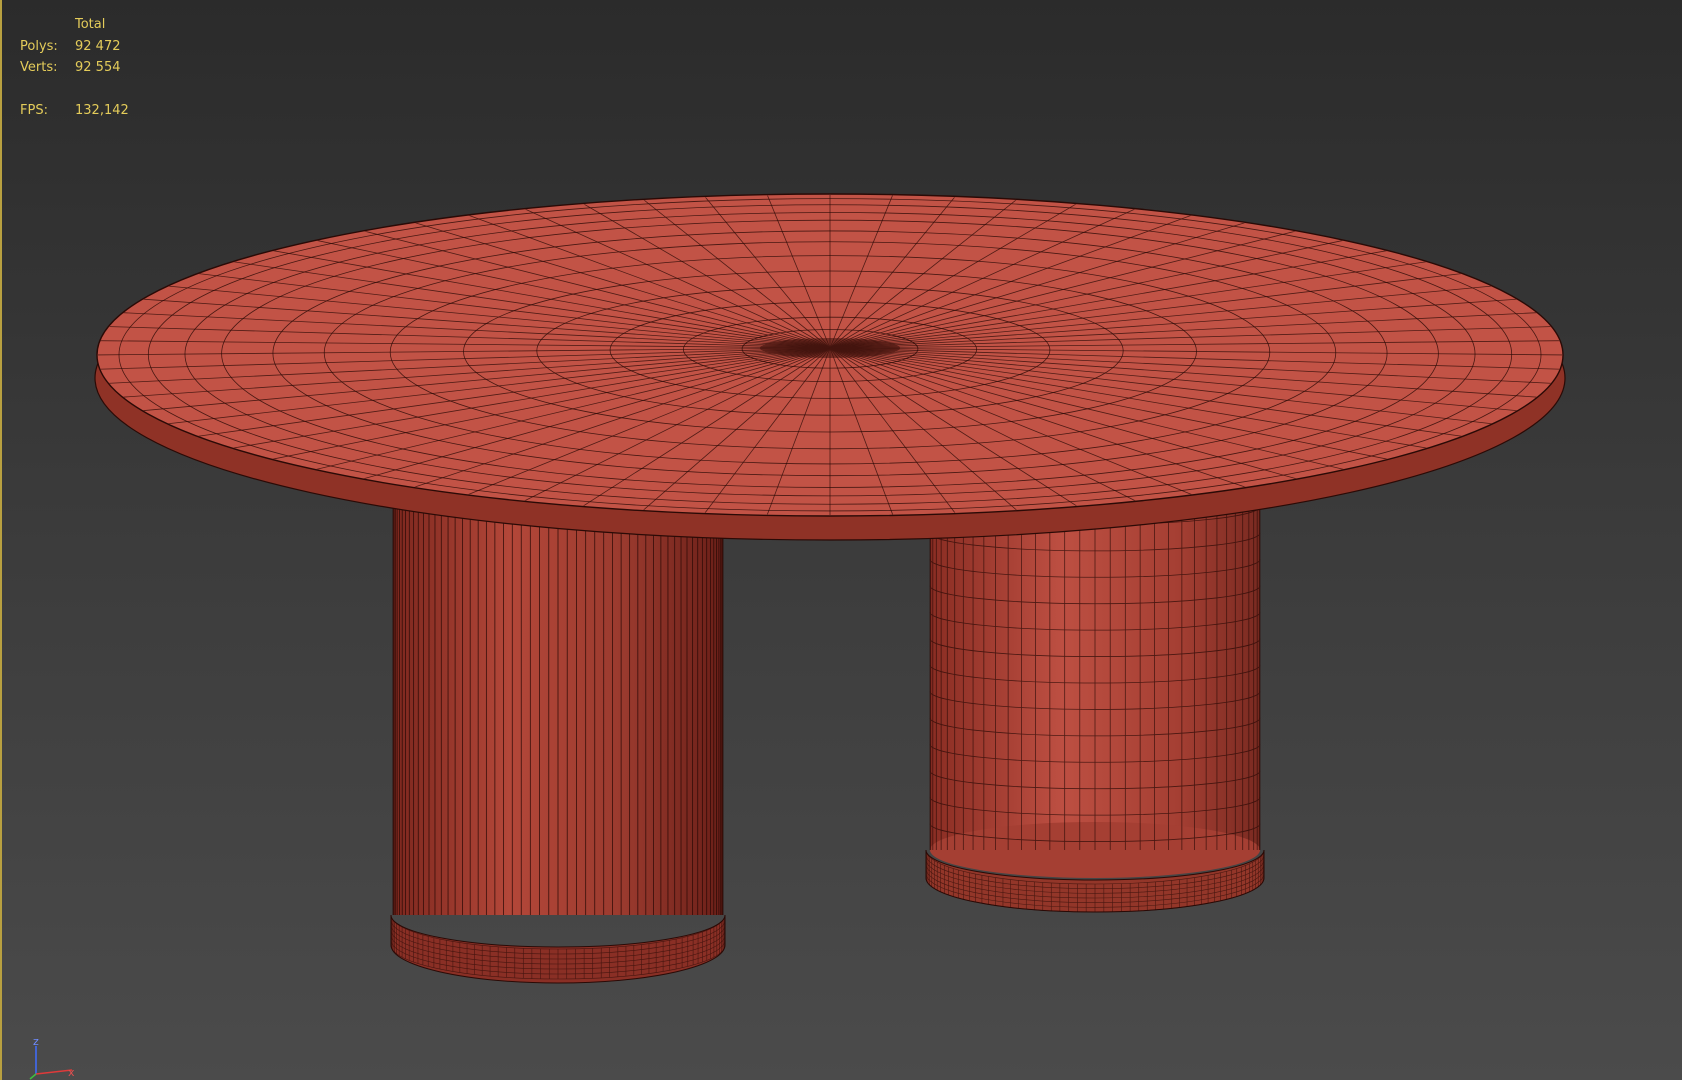  What do you see at coordinates (34, 110) in the screenshot?
I see `fps-label: FPS:` at bounding box center [34, 110].